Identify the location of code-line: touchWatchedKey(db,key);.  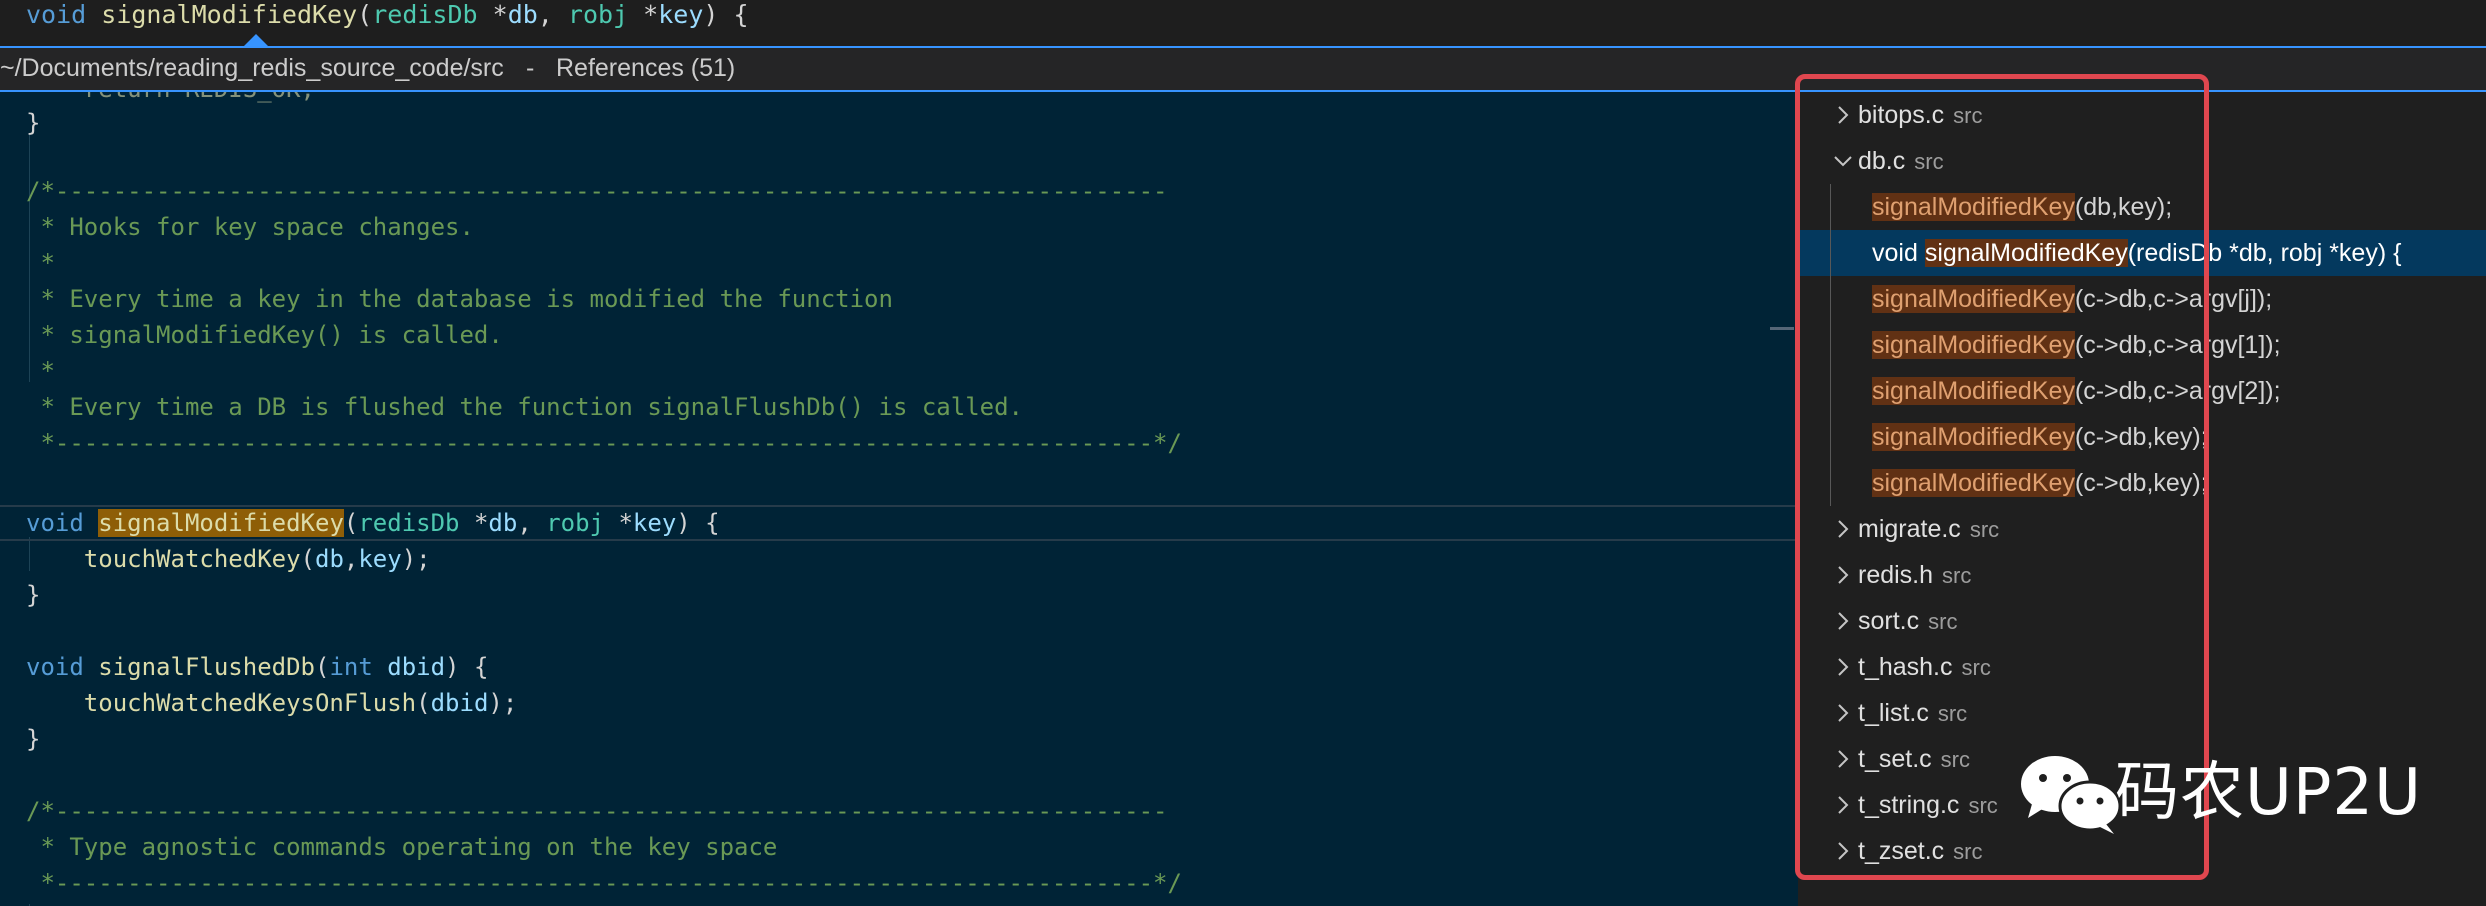
(228, 559).